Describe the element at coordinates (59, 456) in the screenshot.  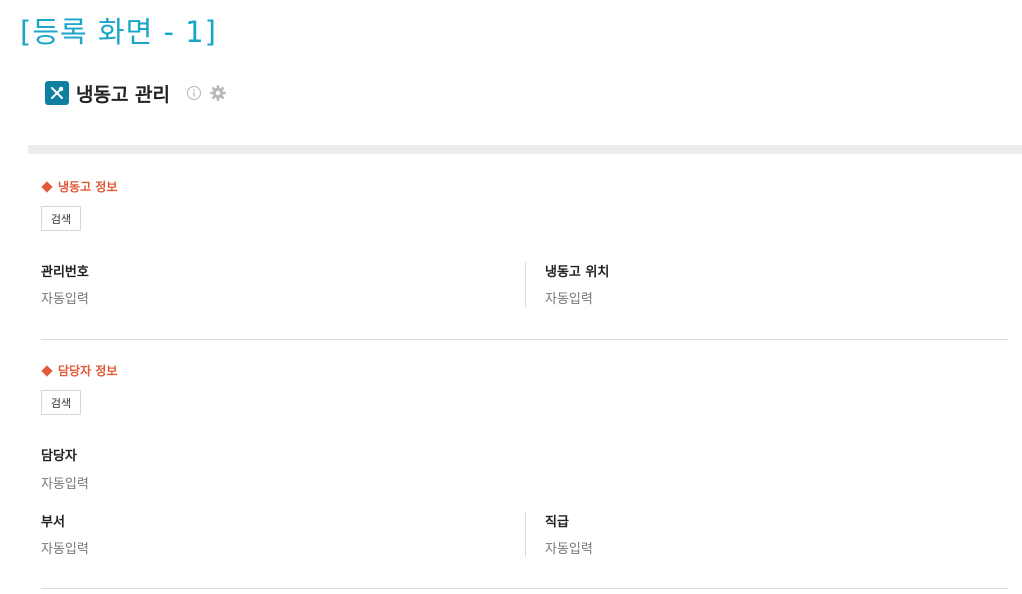
I see `manager-label: 담당자` at that location.